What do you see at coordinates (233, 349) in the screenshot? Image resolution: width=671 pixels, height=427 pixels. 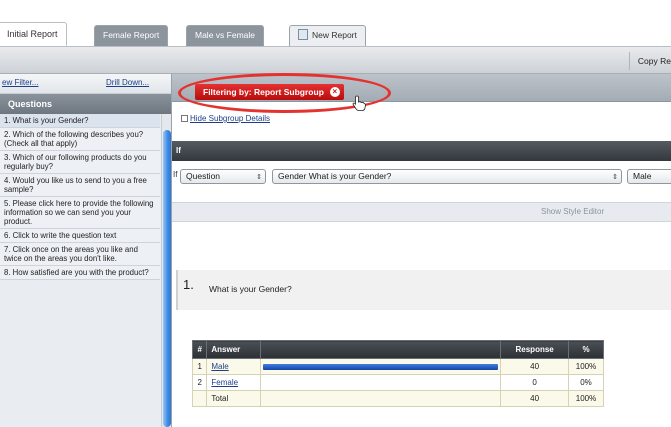 I see `column-header: Answer` at bounding box center [233, 349].